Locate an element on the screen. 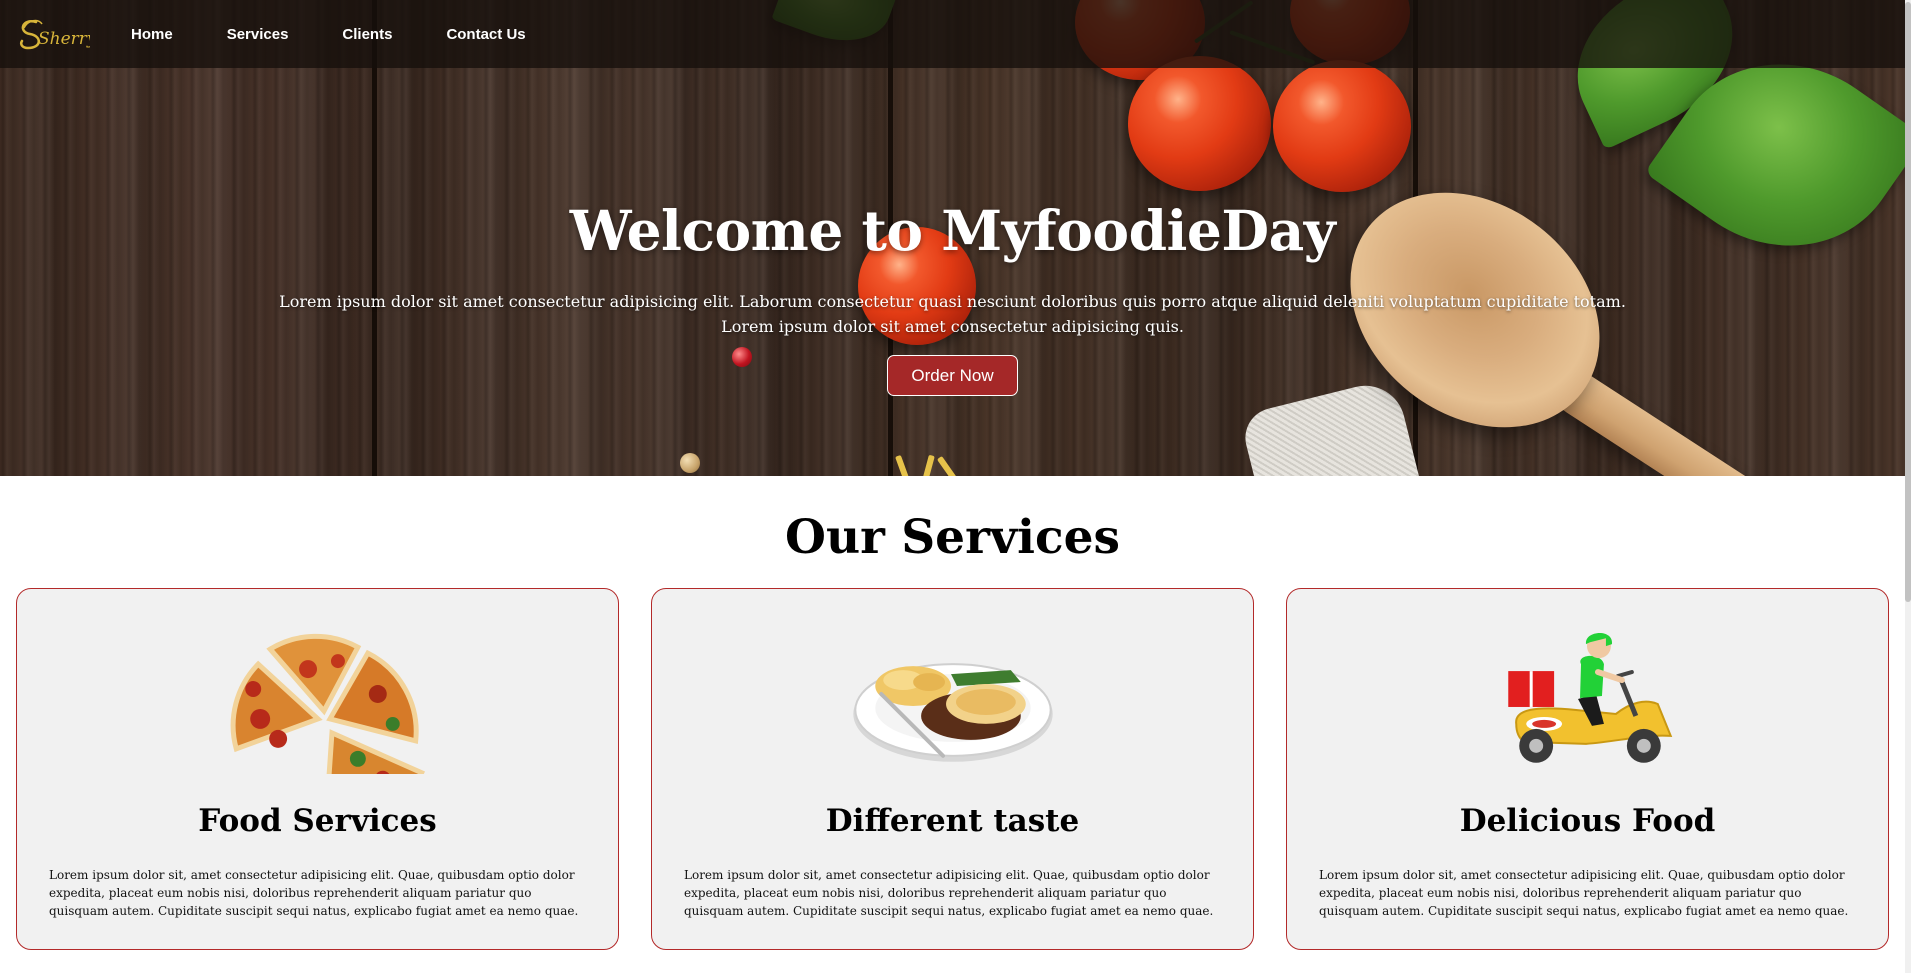 The height and width of the screenshot is (973, 1911). card-title: Delicious Food is located at coordinates (1587, 821).